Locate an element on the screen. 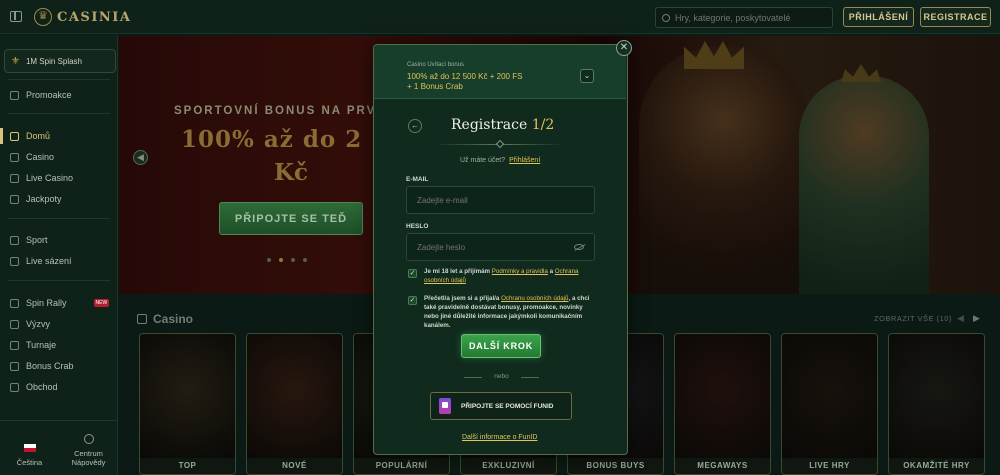 The width and height of the screenshot is (1000, 475). carousel-prev-icon: ◀ is located at coordinates (960, 318).